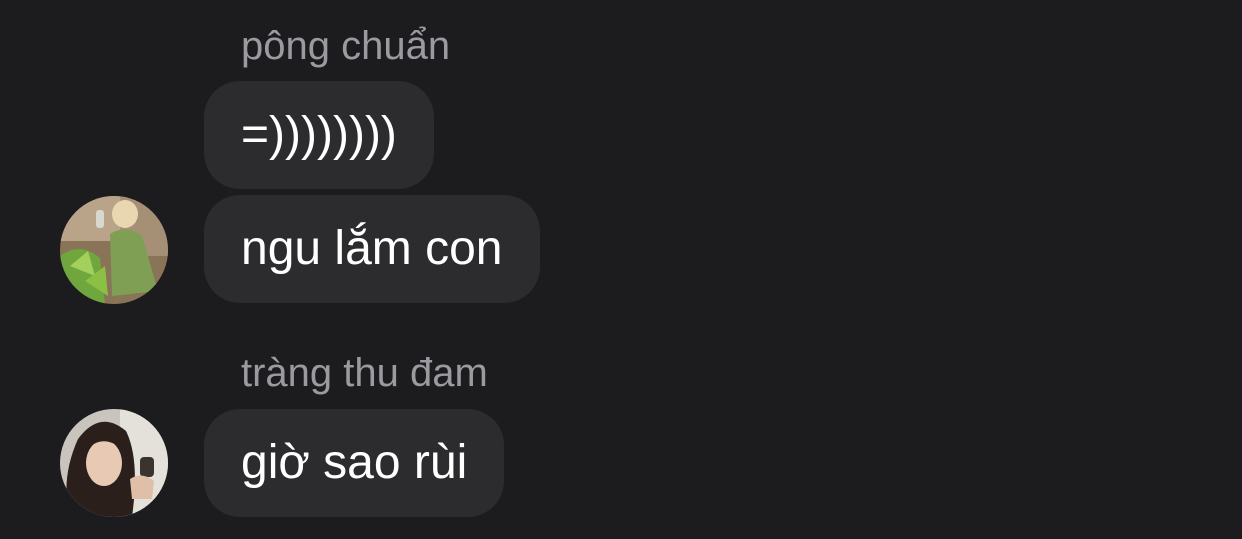 The width and height of the screenshot is (1242, 539). I want to click on sender-name: pông chuẩn, so click(346, 46).